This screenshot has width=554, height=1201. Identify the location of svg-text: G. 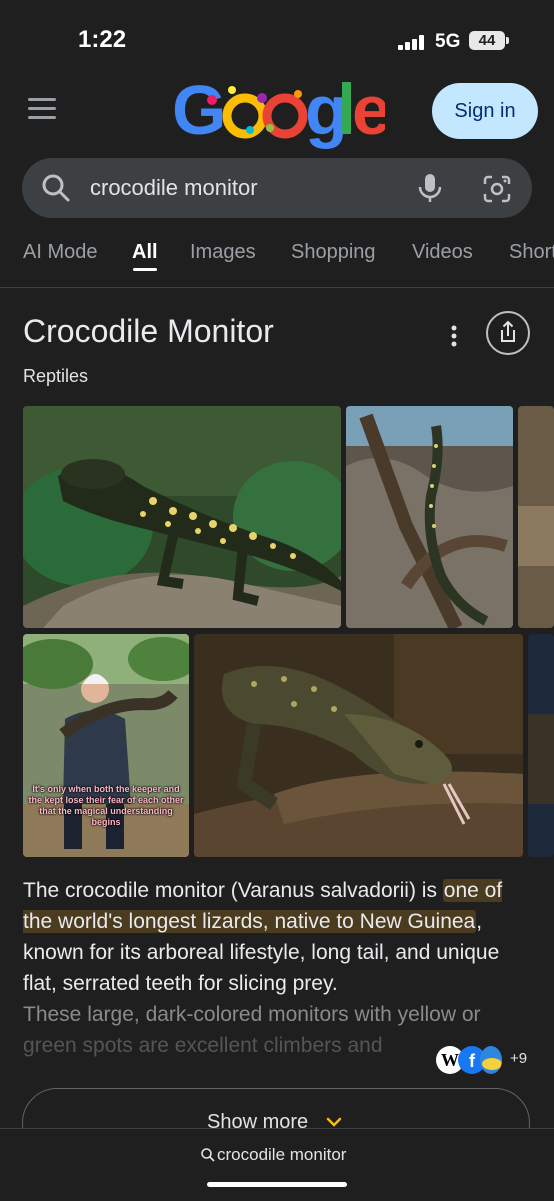
(197, 110).